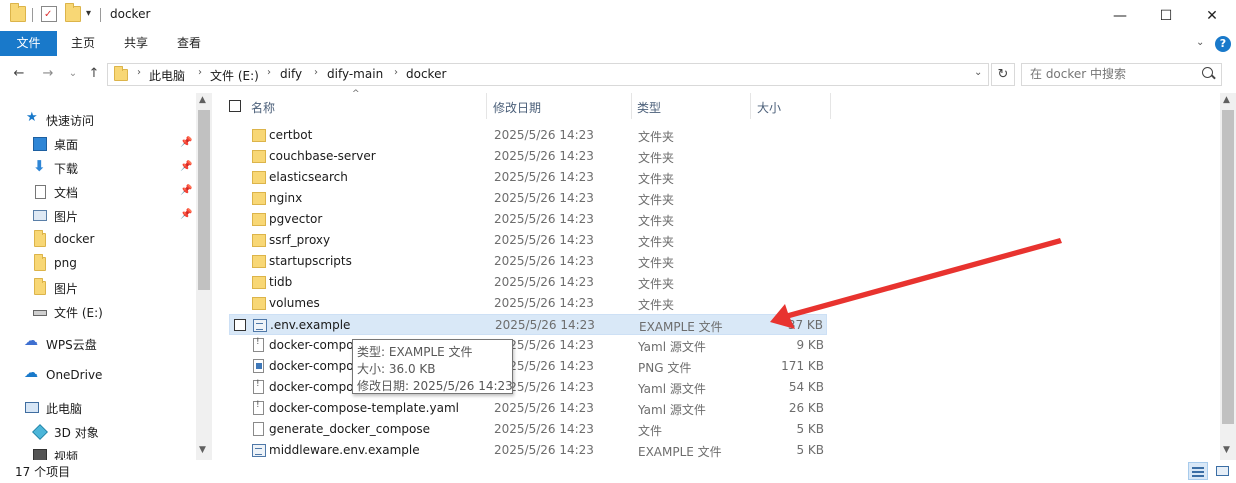 The width and height of the screenshot is (1236, 483). I want to click on annotation-arrow, so click(916, 283).